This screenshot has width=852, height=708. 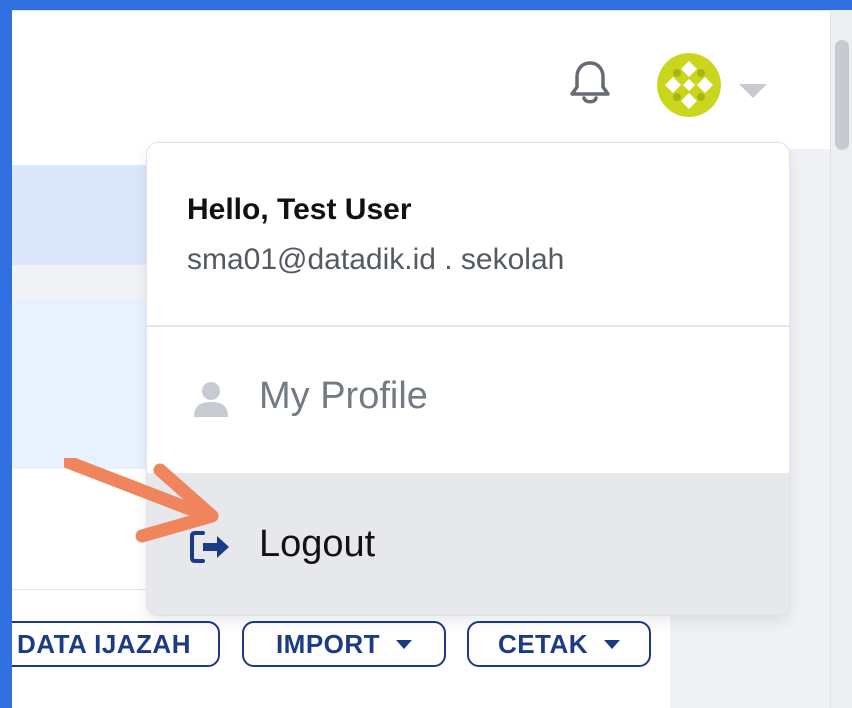 What do you see at coordinates (468, 397) in the screenshot?
I see `menu-item-my-profile: My Profile` at bounding box center [468, 397].